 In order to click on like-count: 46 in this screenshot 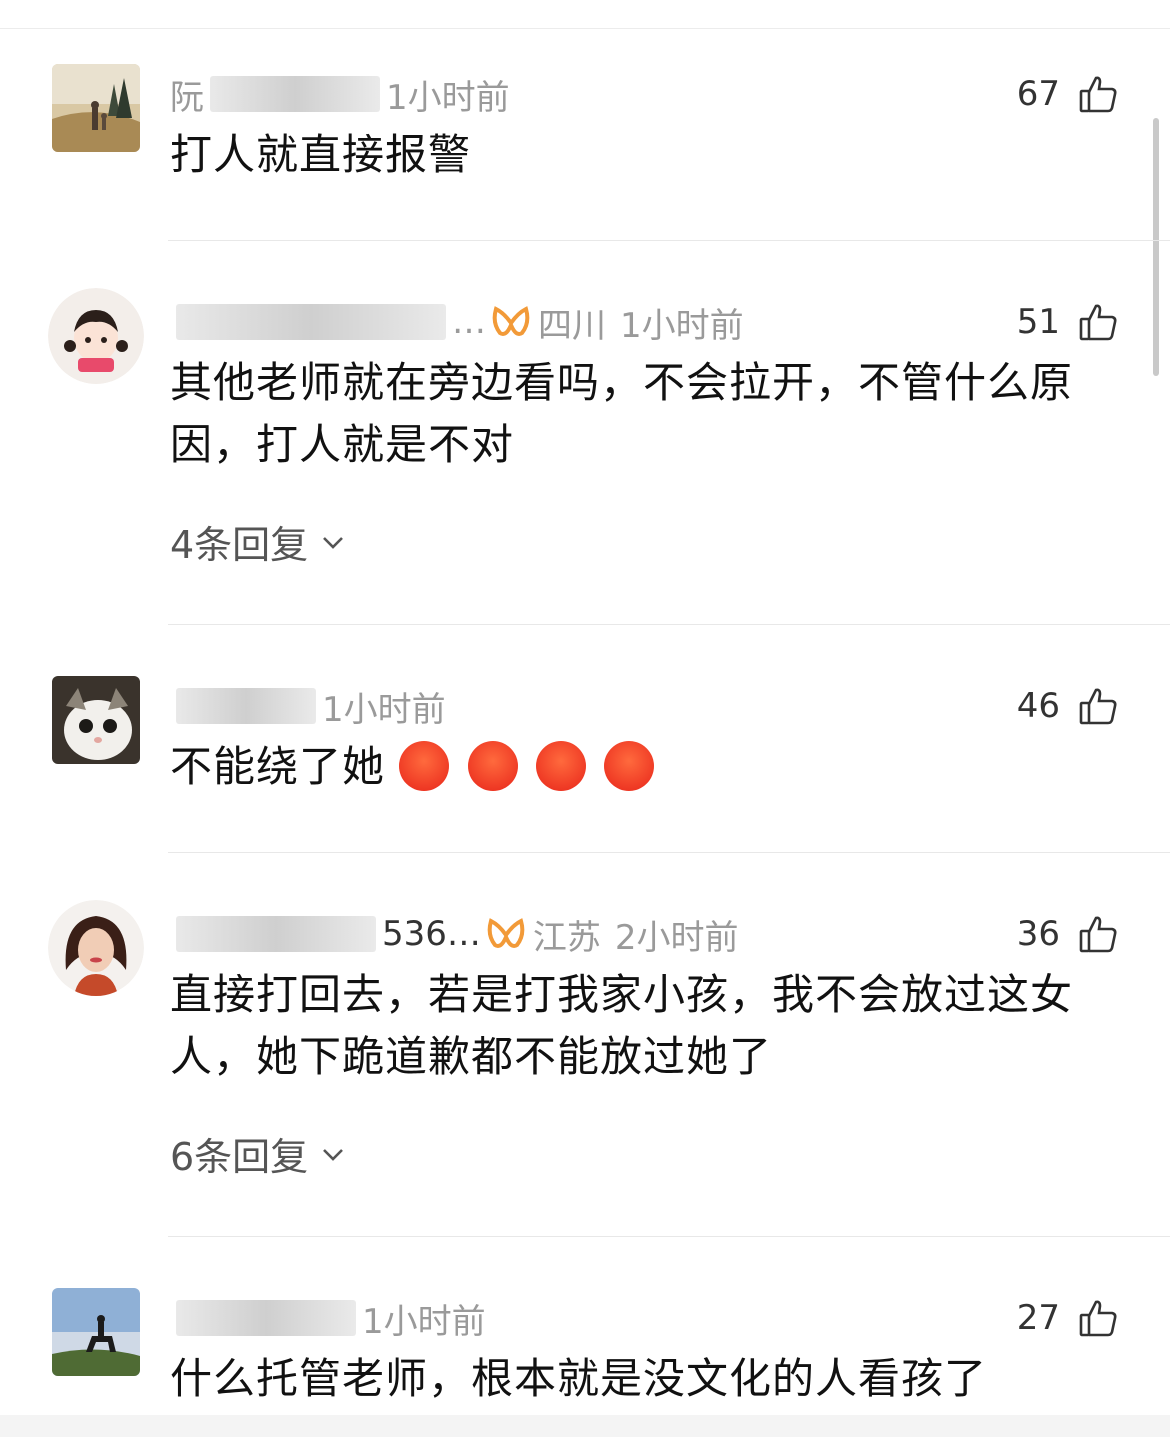, I will do `click(1038, 706)`.